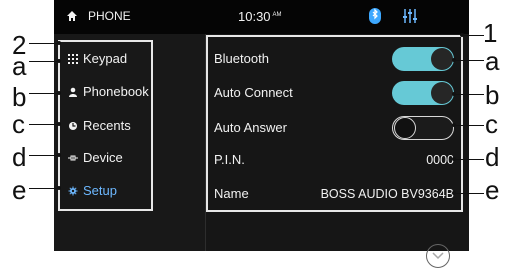 The image size is (510, 268). What do you see at coordinates (19, 97) in the screenshot?
I see `callout-b-left: b` at bounding box center [19, 97].